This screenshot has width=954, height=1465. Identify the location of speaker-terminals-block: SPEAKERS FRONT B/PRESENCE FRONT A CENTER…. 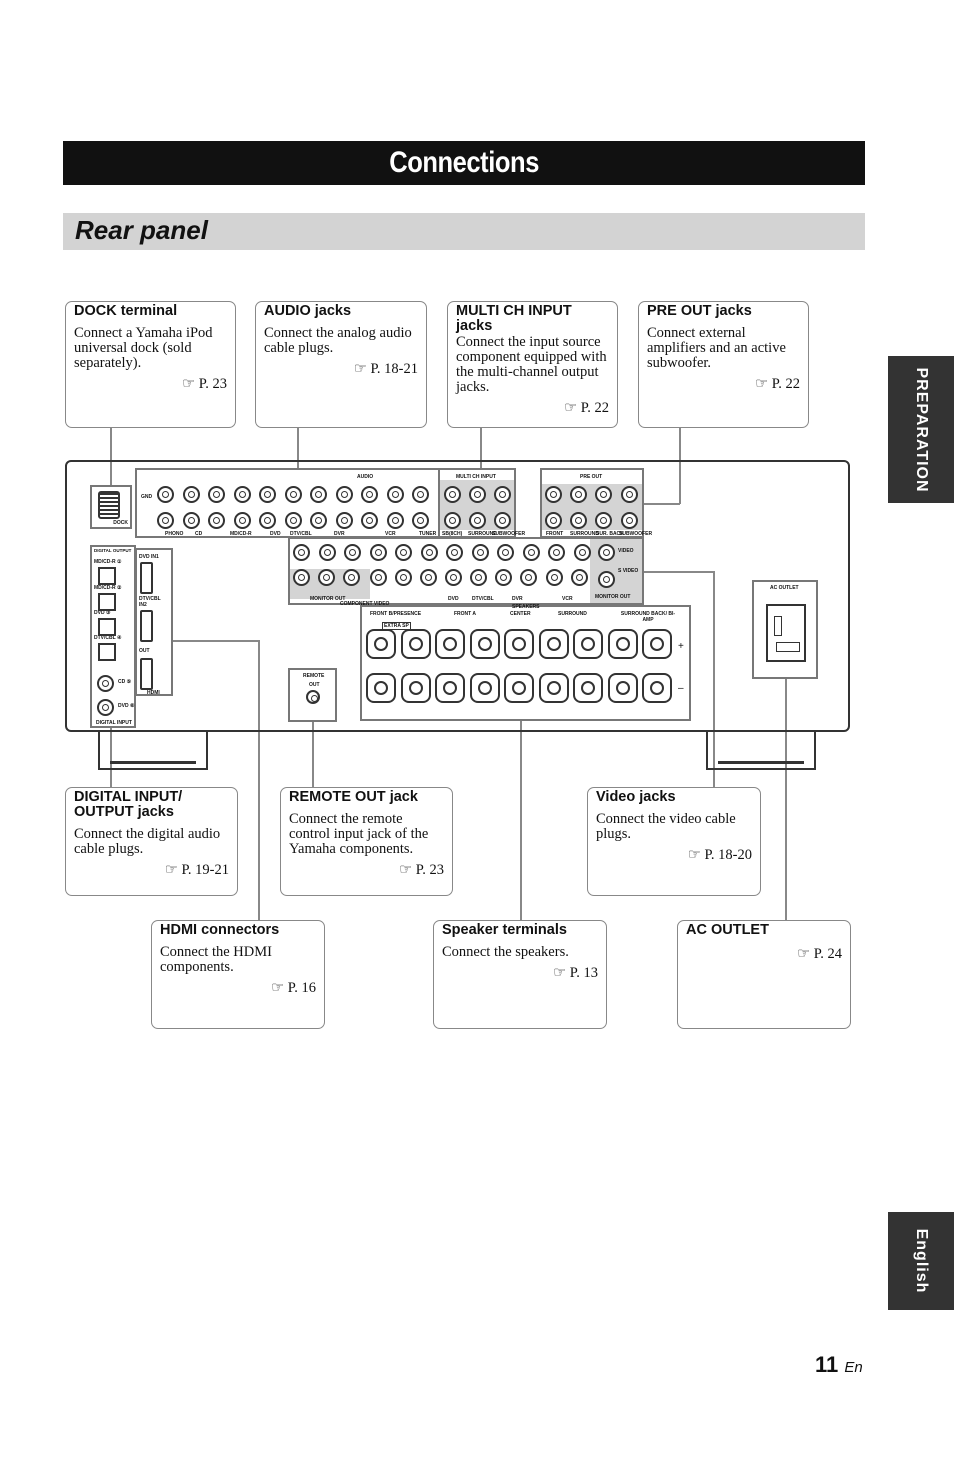
(525, 662).